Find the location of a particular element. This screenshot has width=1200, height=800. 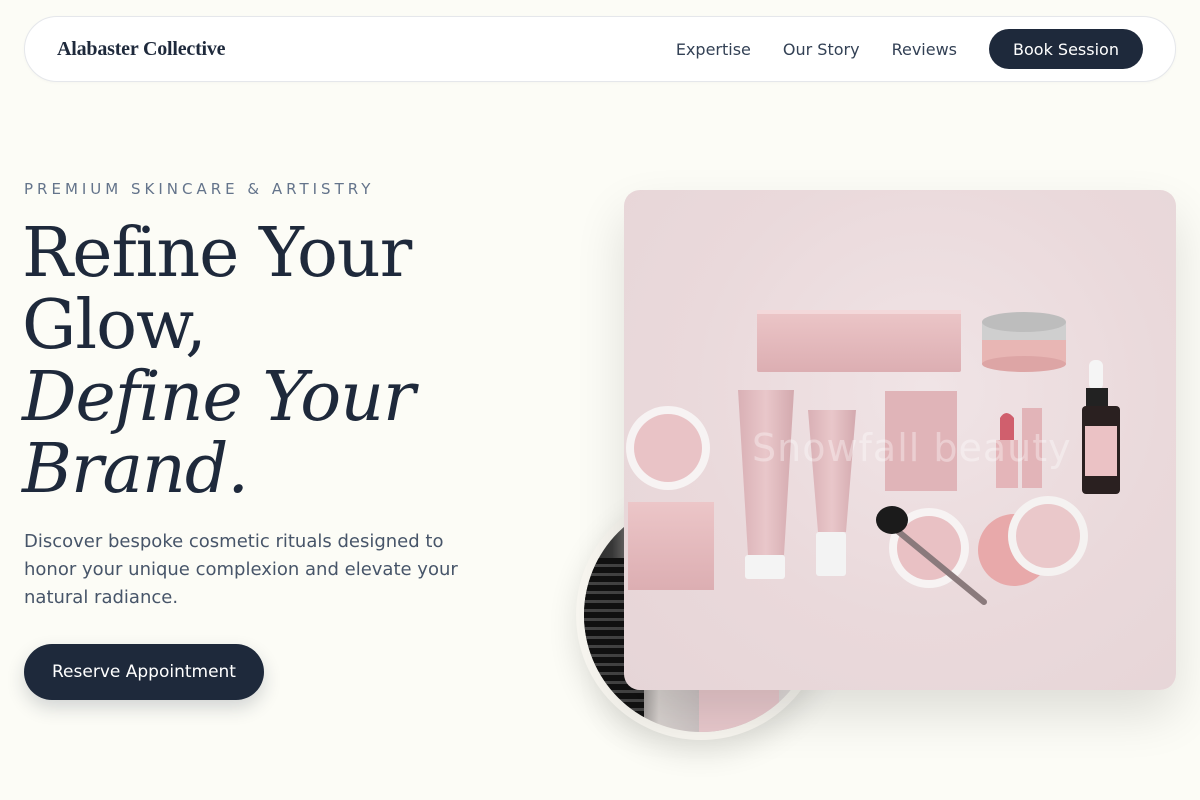

brand-logo: Alabaster Collective is located at coordinates (141, 49).